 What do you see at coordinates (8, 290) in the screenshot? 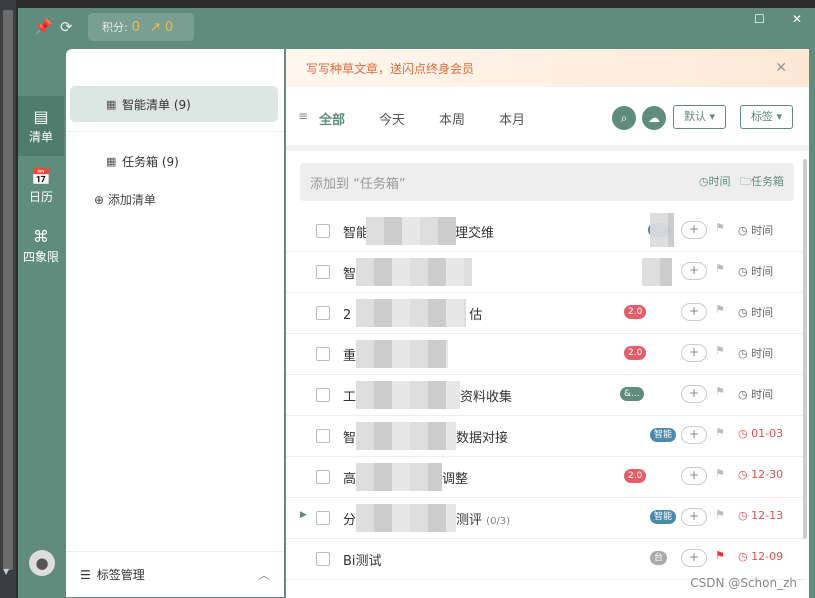
I see `outer-scrollbar-thumb` at bounding box center [8, 290].